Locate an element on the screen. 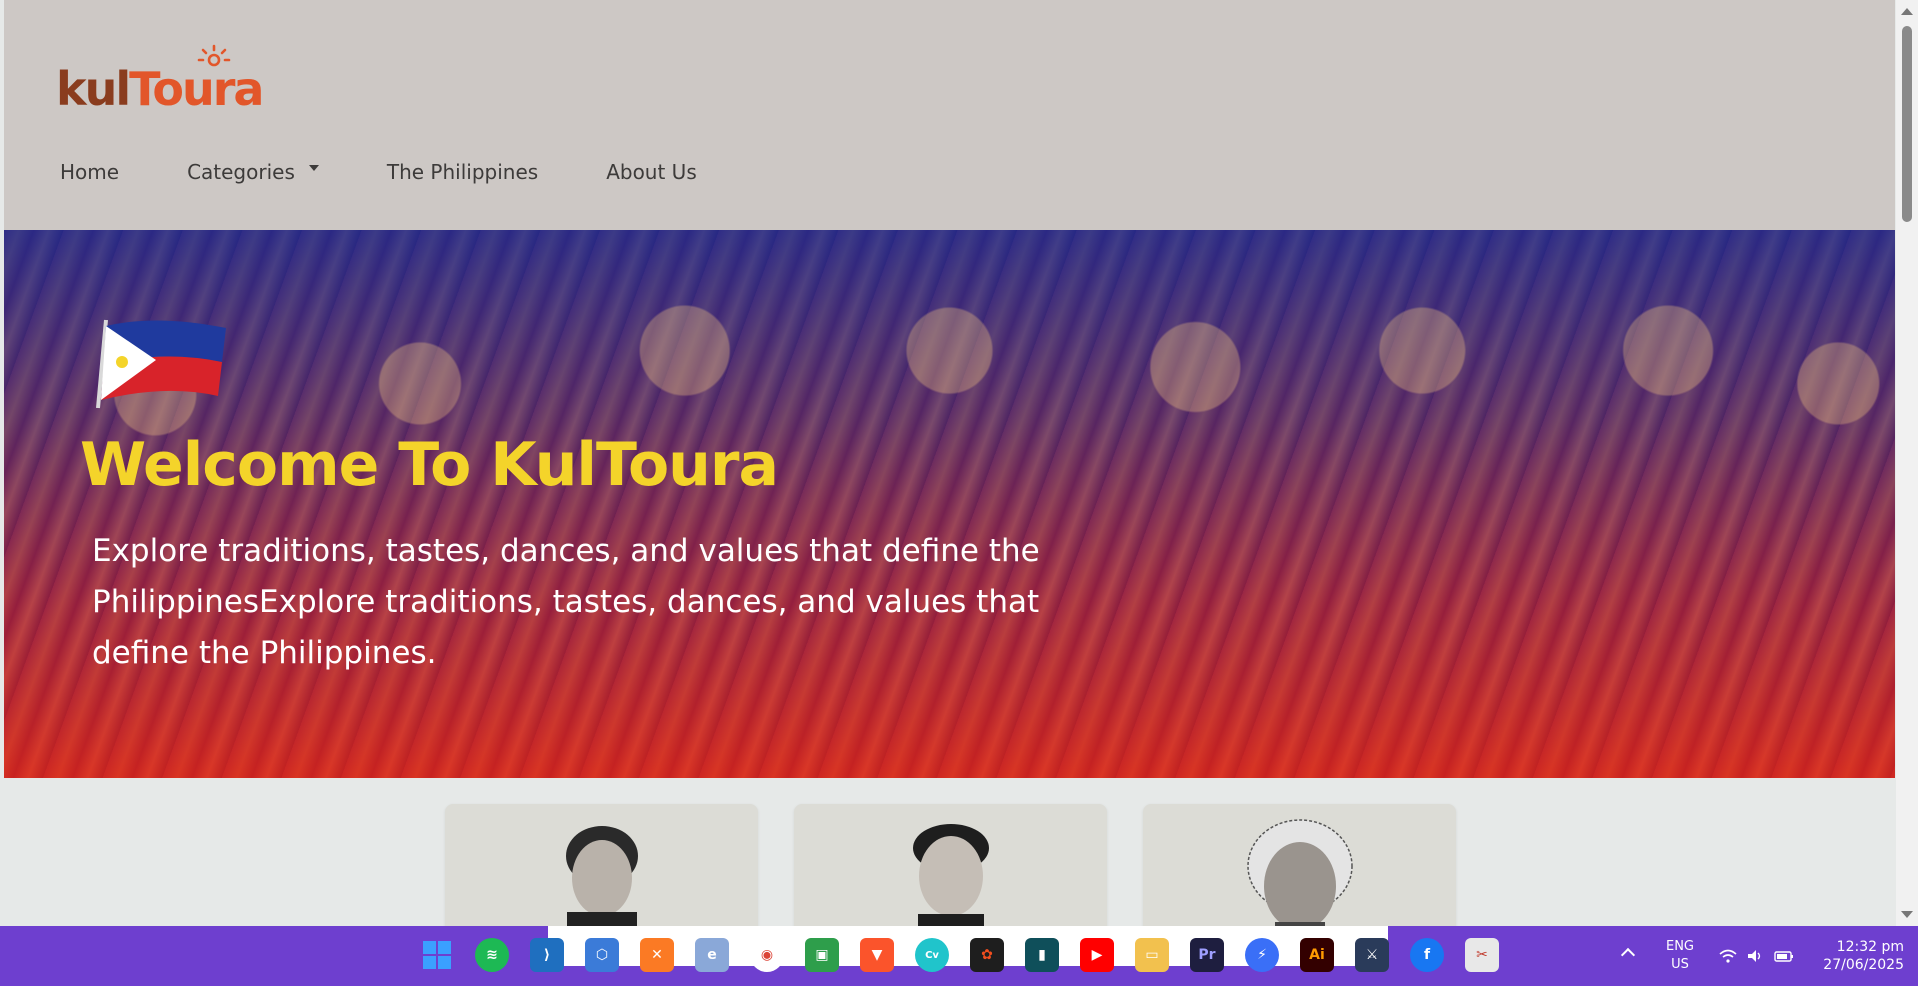 Image resolution: width=1918 pixels, height=986 pixels. battery-icon is located at coordinates (1785, 956).